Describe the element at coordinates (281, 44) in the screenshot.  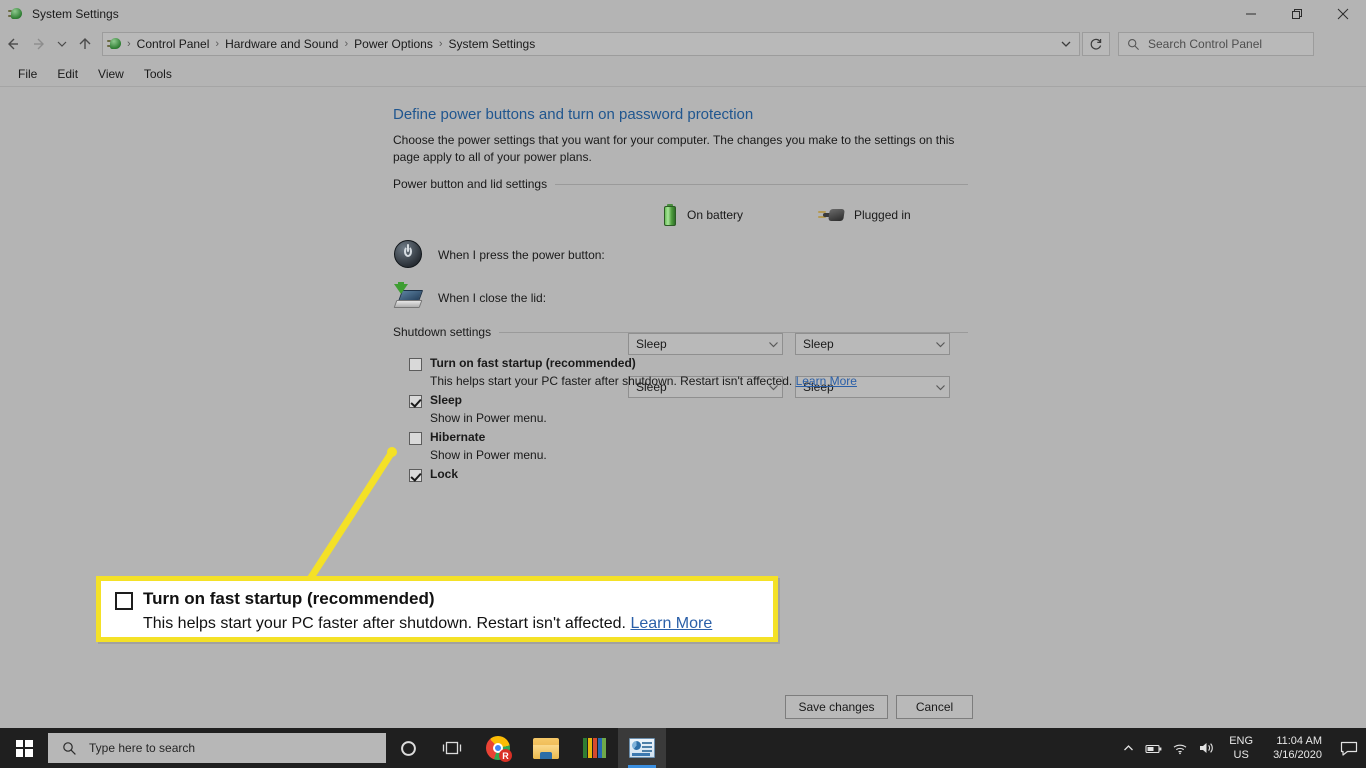
I see `breadcrumb-item-hardware-and-sound: Hardware and Sound` at that location.